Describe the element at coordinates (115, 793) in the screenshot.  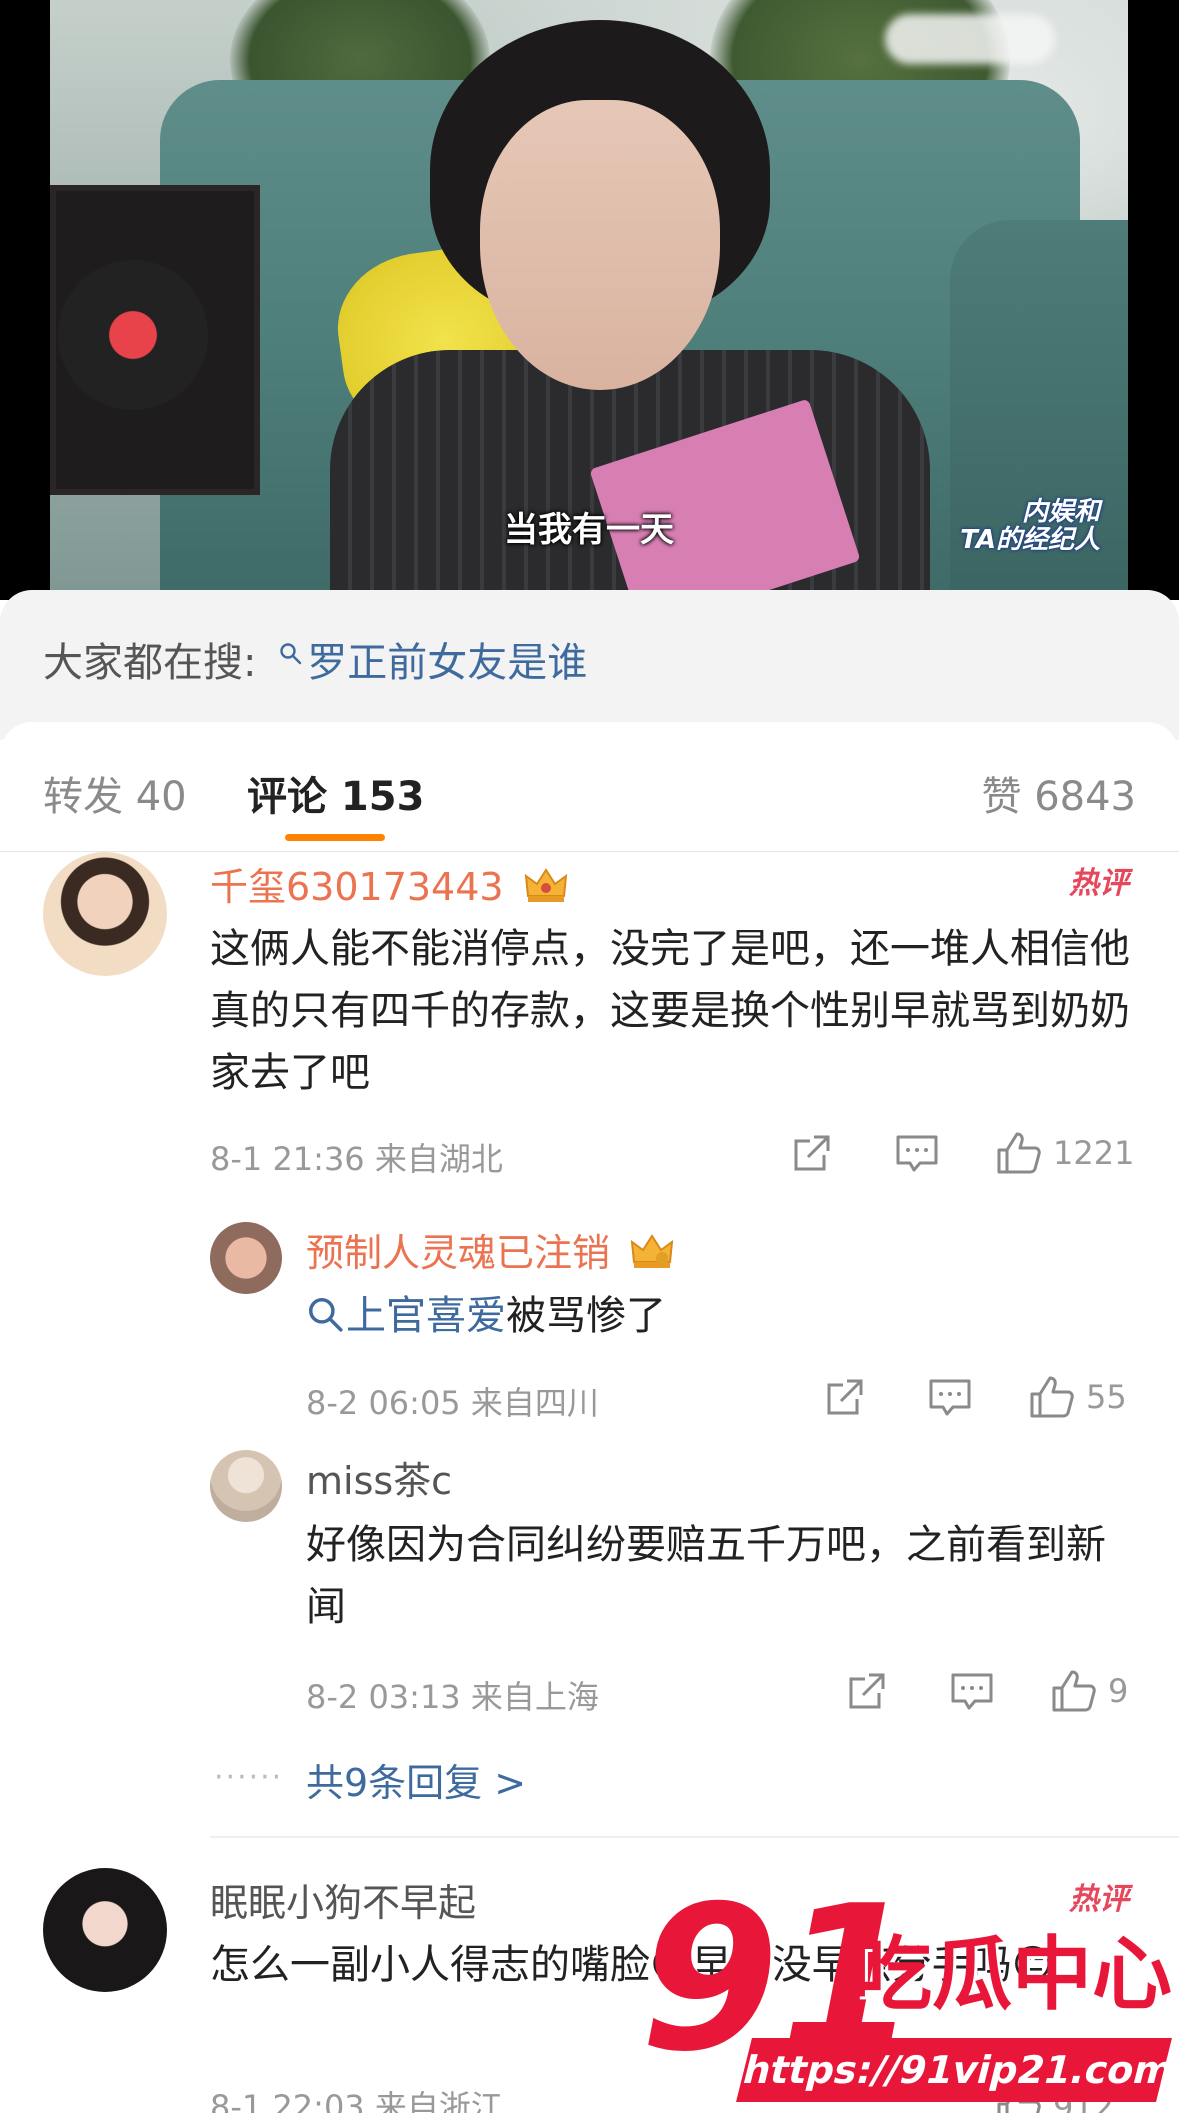
I see `tab-repost: 转发 40` at that location.